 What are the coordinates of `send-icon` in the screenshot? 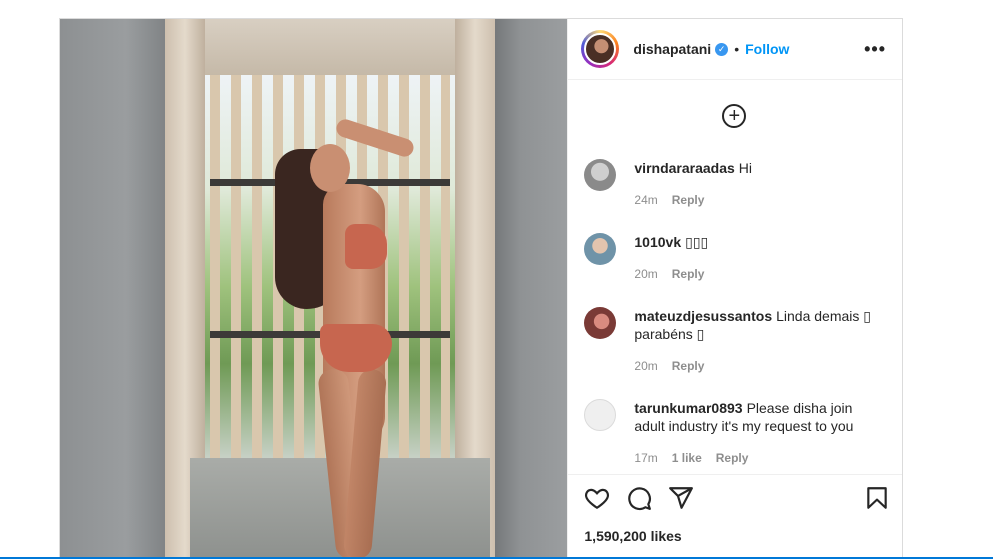 It's located at (681, 498).